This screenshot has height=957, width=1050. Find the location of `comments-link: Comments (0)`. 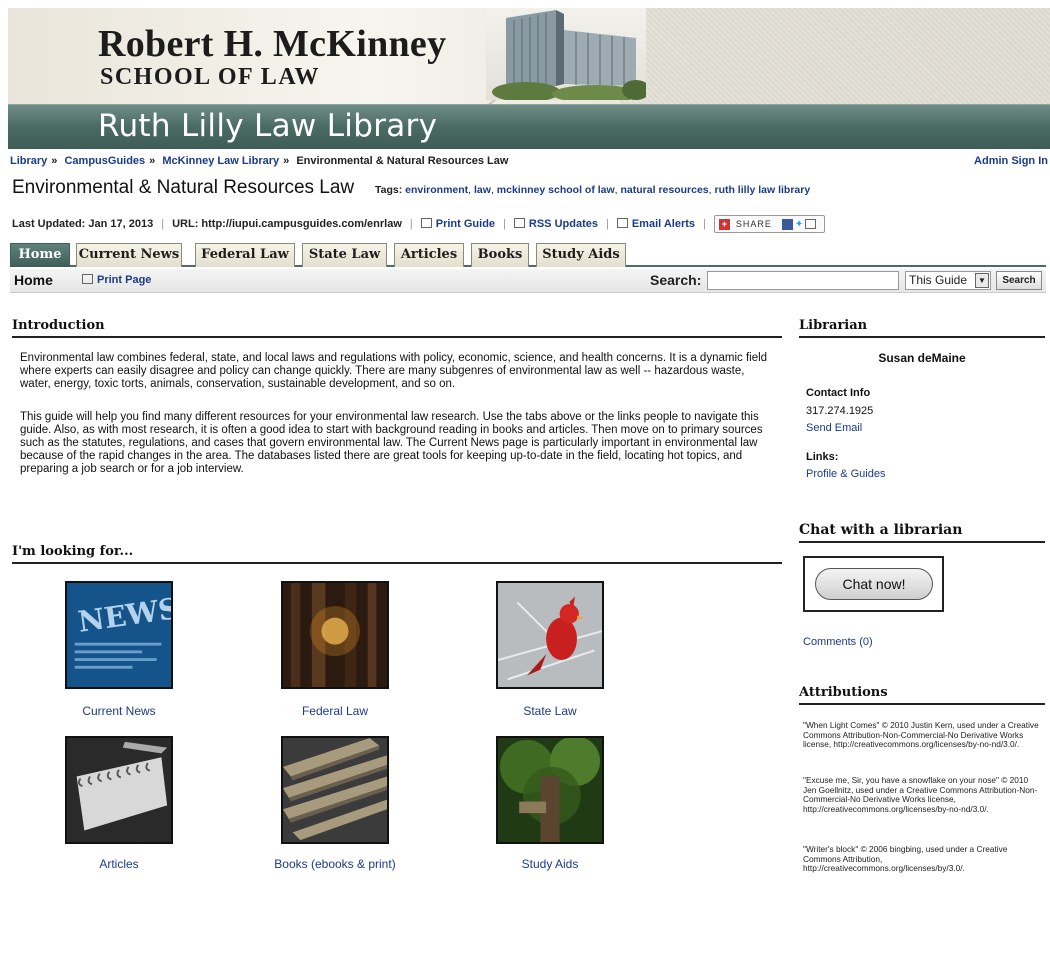

comments-link: Comments (0) is located at coordinates (838, 642).